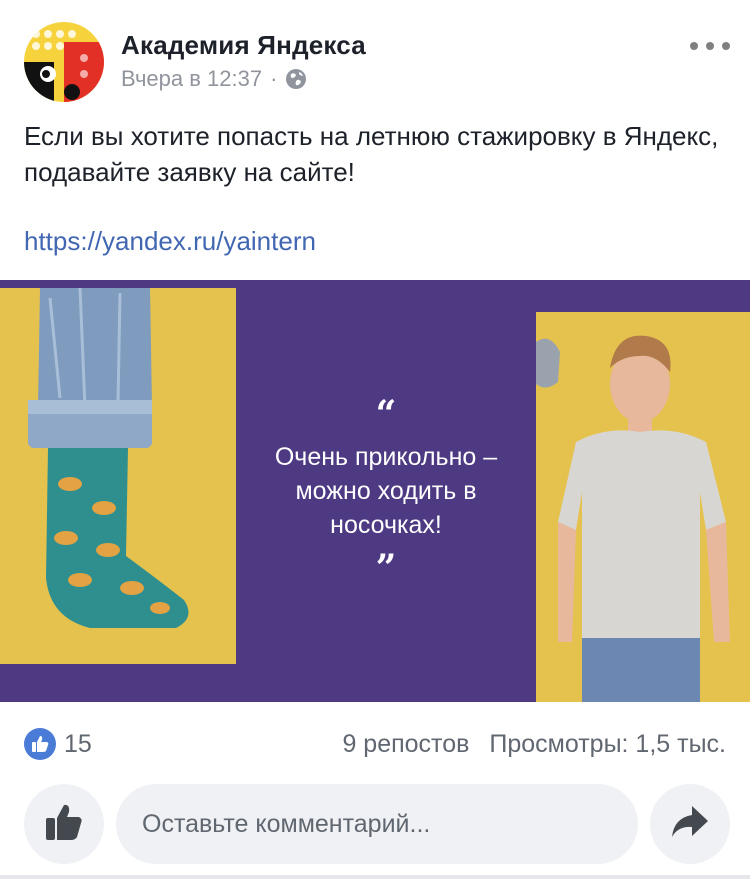  What do you see at coordinates (243, 45) in the screenshot?
I see `page-name: Академия Яндекса` at bounding box center [243, 45].